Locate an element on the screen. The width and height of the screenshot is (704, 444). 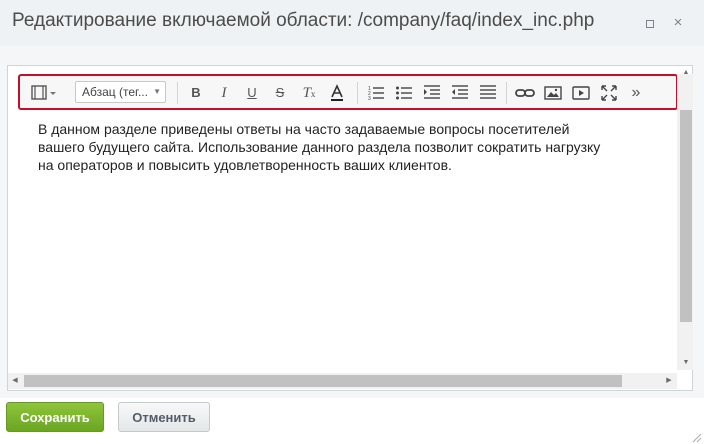
bold-button: B is located at coordinates (196, 93).